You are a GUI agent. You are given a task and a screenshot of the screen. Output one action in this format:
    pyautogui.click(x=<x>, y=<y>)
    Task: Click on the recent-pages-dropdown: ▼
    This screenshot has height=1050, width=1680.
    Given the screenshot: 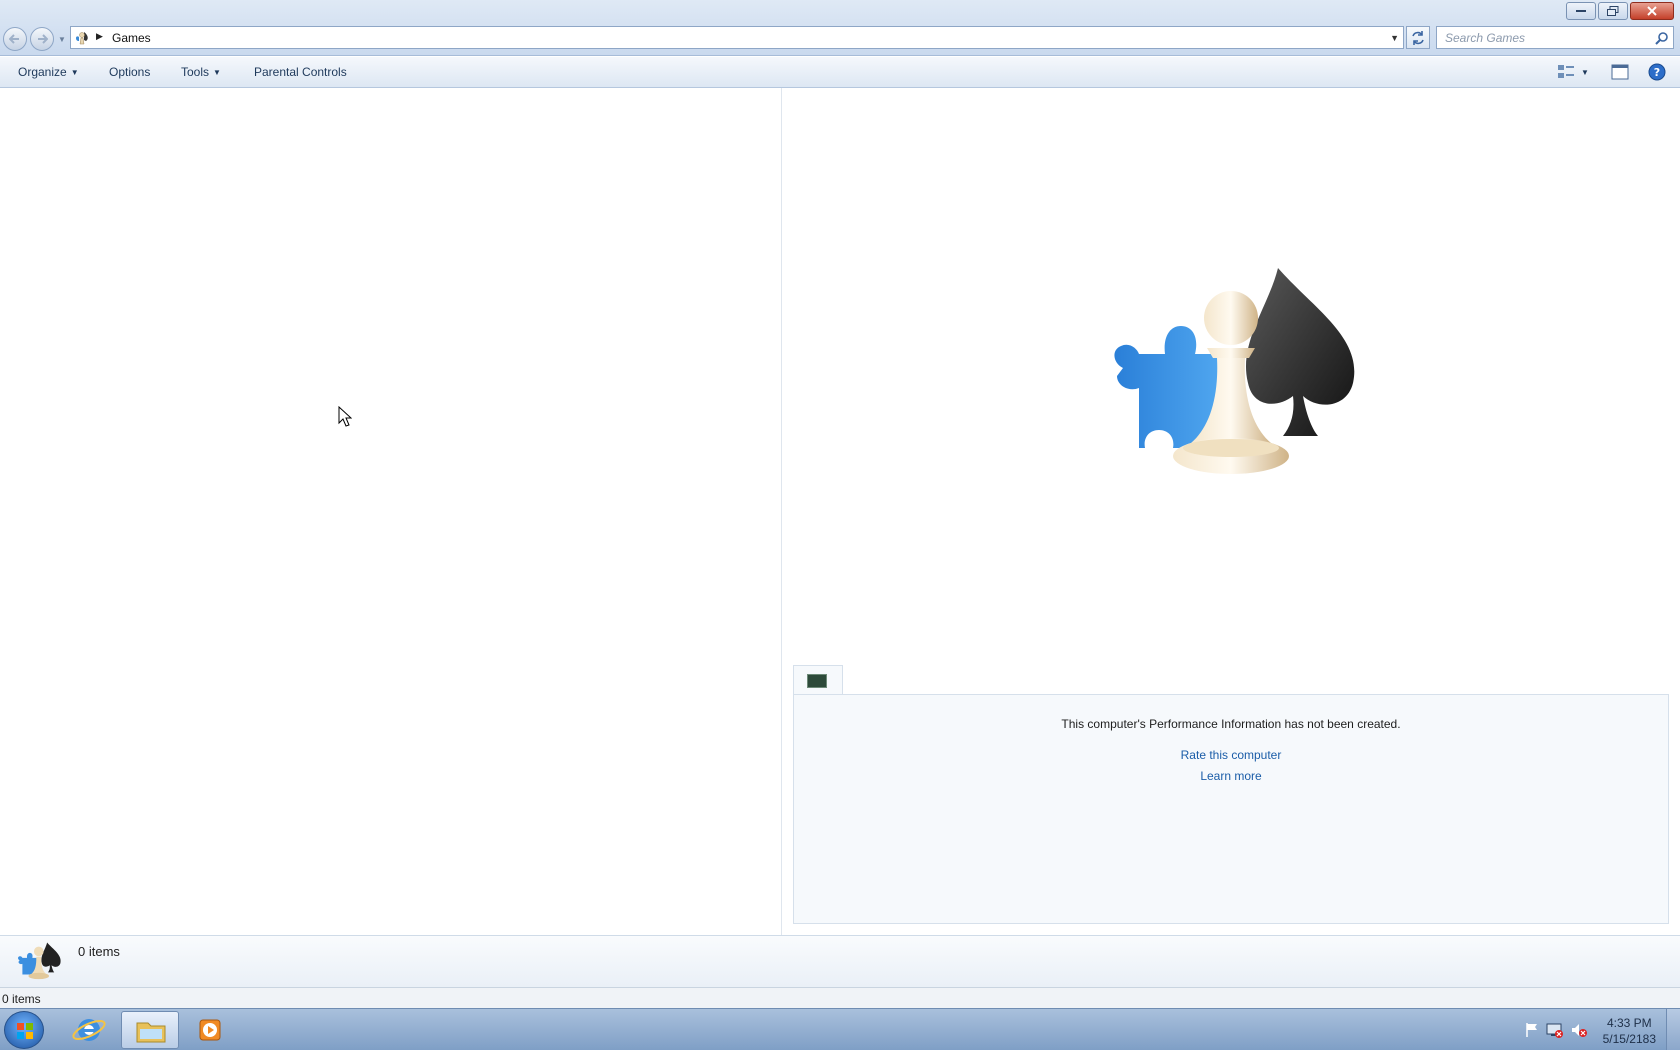 What is the action you would take?
    pyautogui.click(x=62, y=39)
    